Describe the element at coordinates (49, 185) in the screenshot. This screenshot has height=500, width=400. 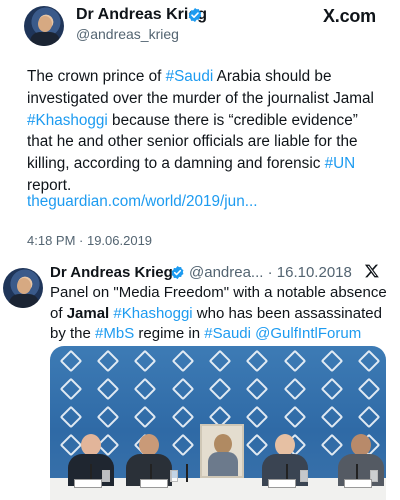
I see `tweet-text-run: report.` at that location.